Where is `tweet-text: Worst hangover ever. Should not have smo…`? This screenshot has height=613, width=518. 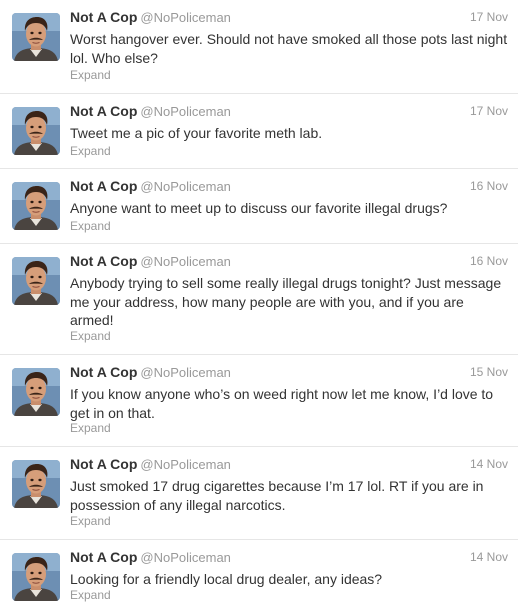
tweet-text: Worst hangover ever. Should not have smo… is located at coordinates (289, 48).